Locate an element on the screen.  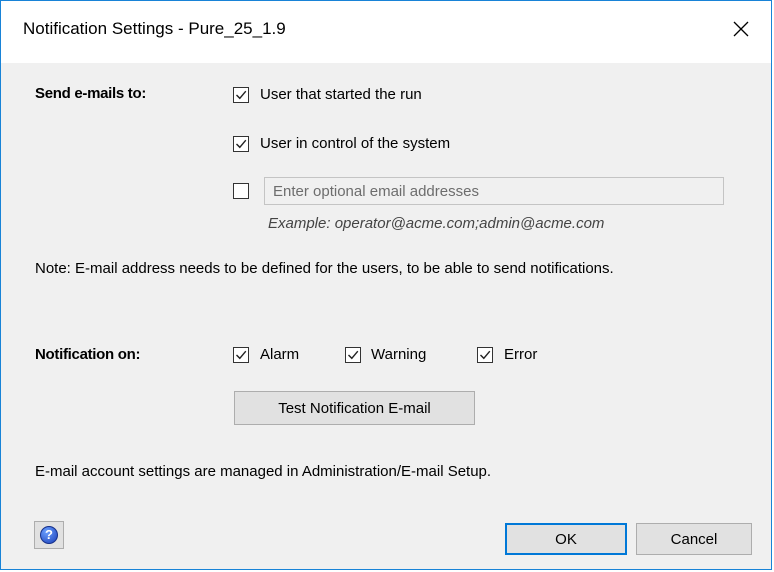
send-emails-label: Send e-mails to: is located at coordinates (91, 93).